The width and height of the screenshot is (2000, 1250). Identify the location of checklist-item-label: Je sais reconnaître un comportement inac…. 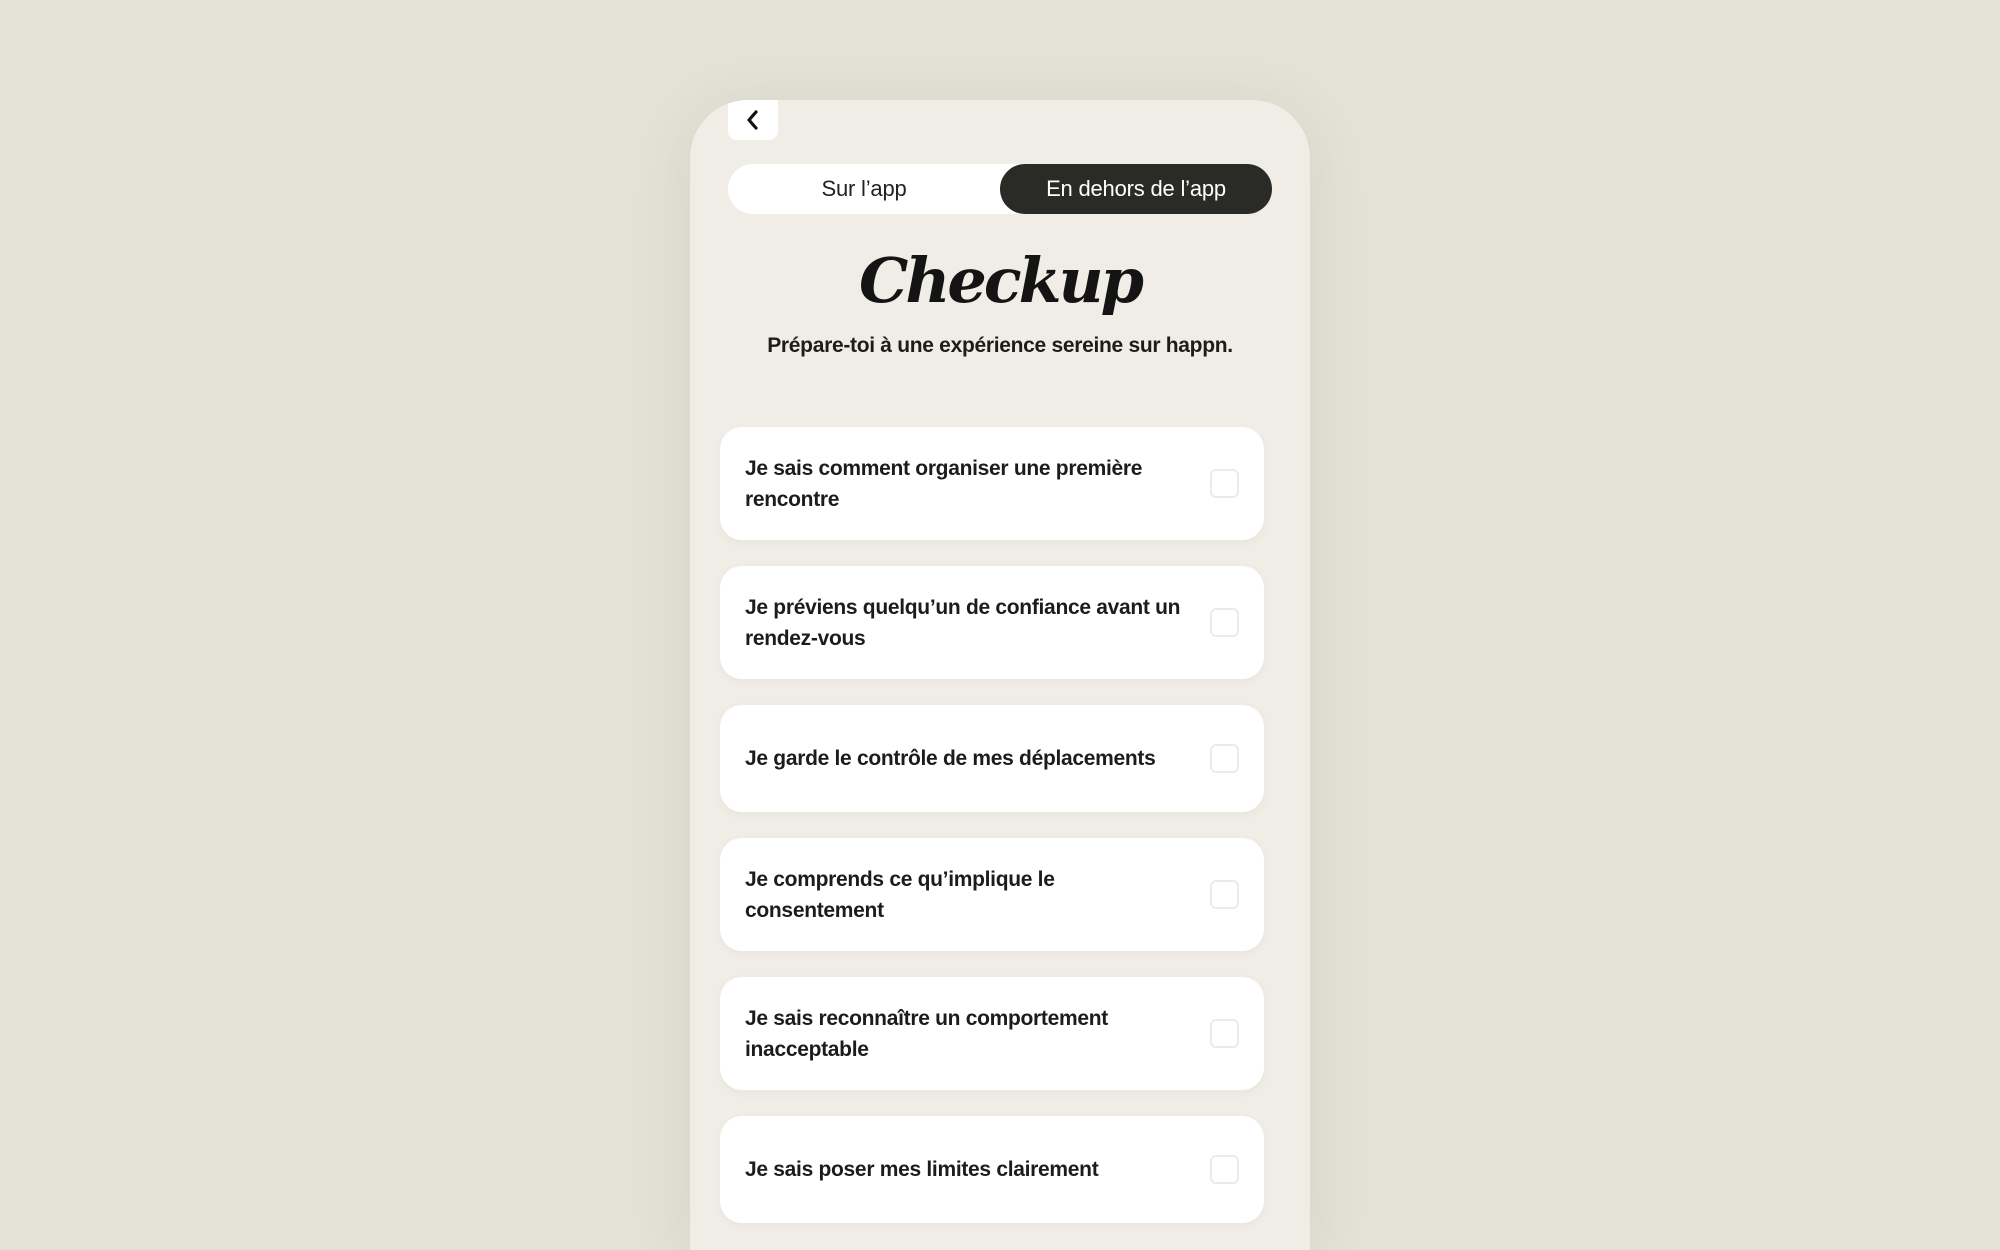
(926, 1033).